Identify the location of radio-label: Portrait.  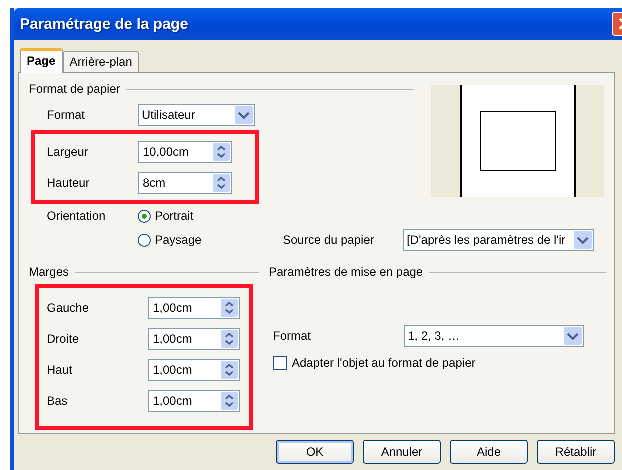
(174, 216).